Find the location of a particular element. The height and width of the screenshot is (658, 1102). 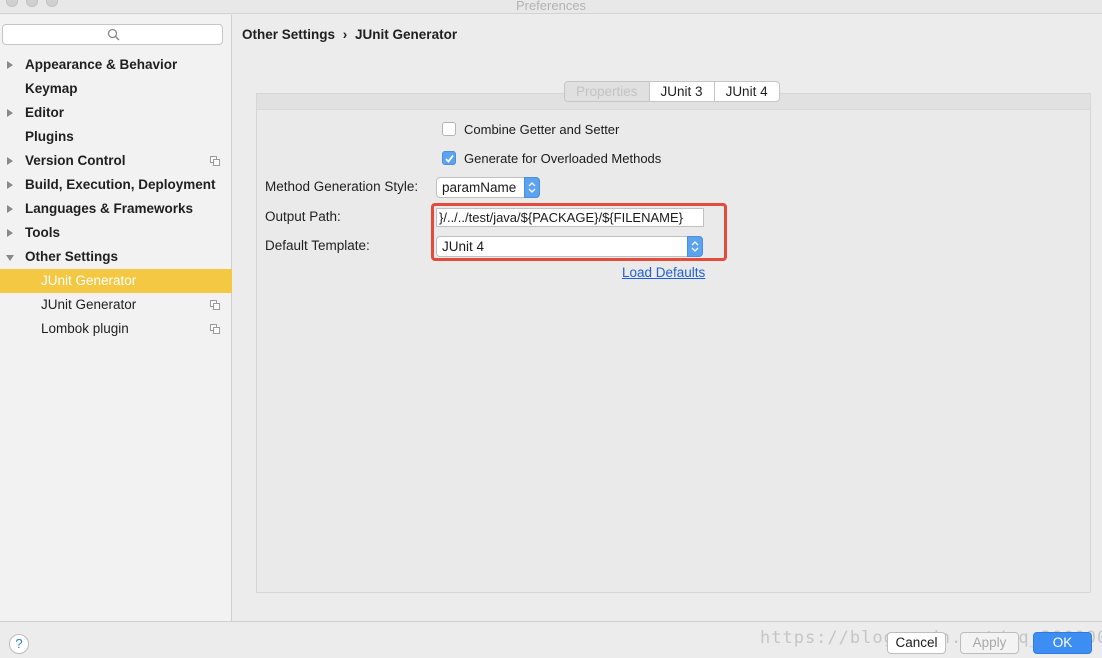

annotation-highlight-box is located at coordinates (579, 232).